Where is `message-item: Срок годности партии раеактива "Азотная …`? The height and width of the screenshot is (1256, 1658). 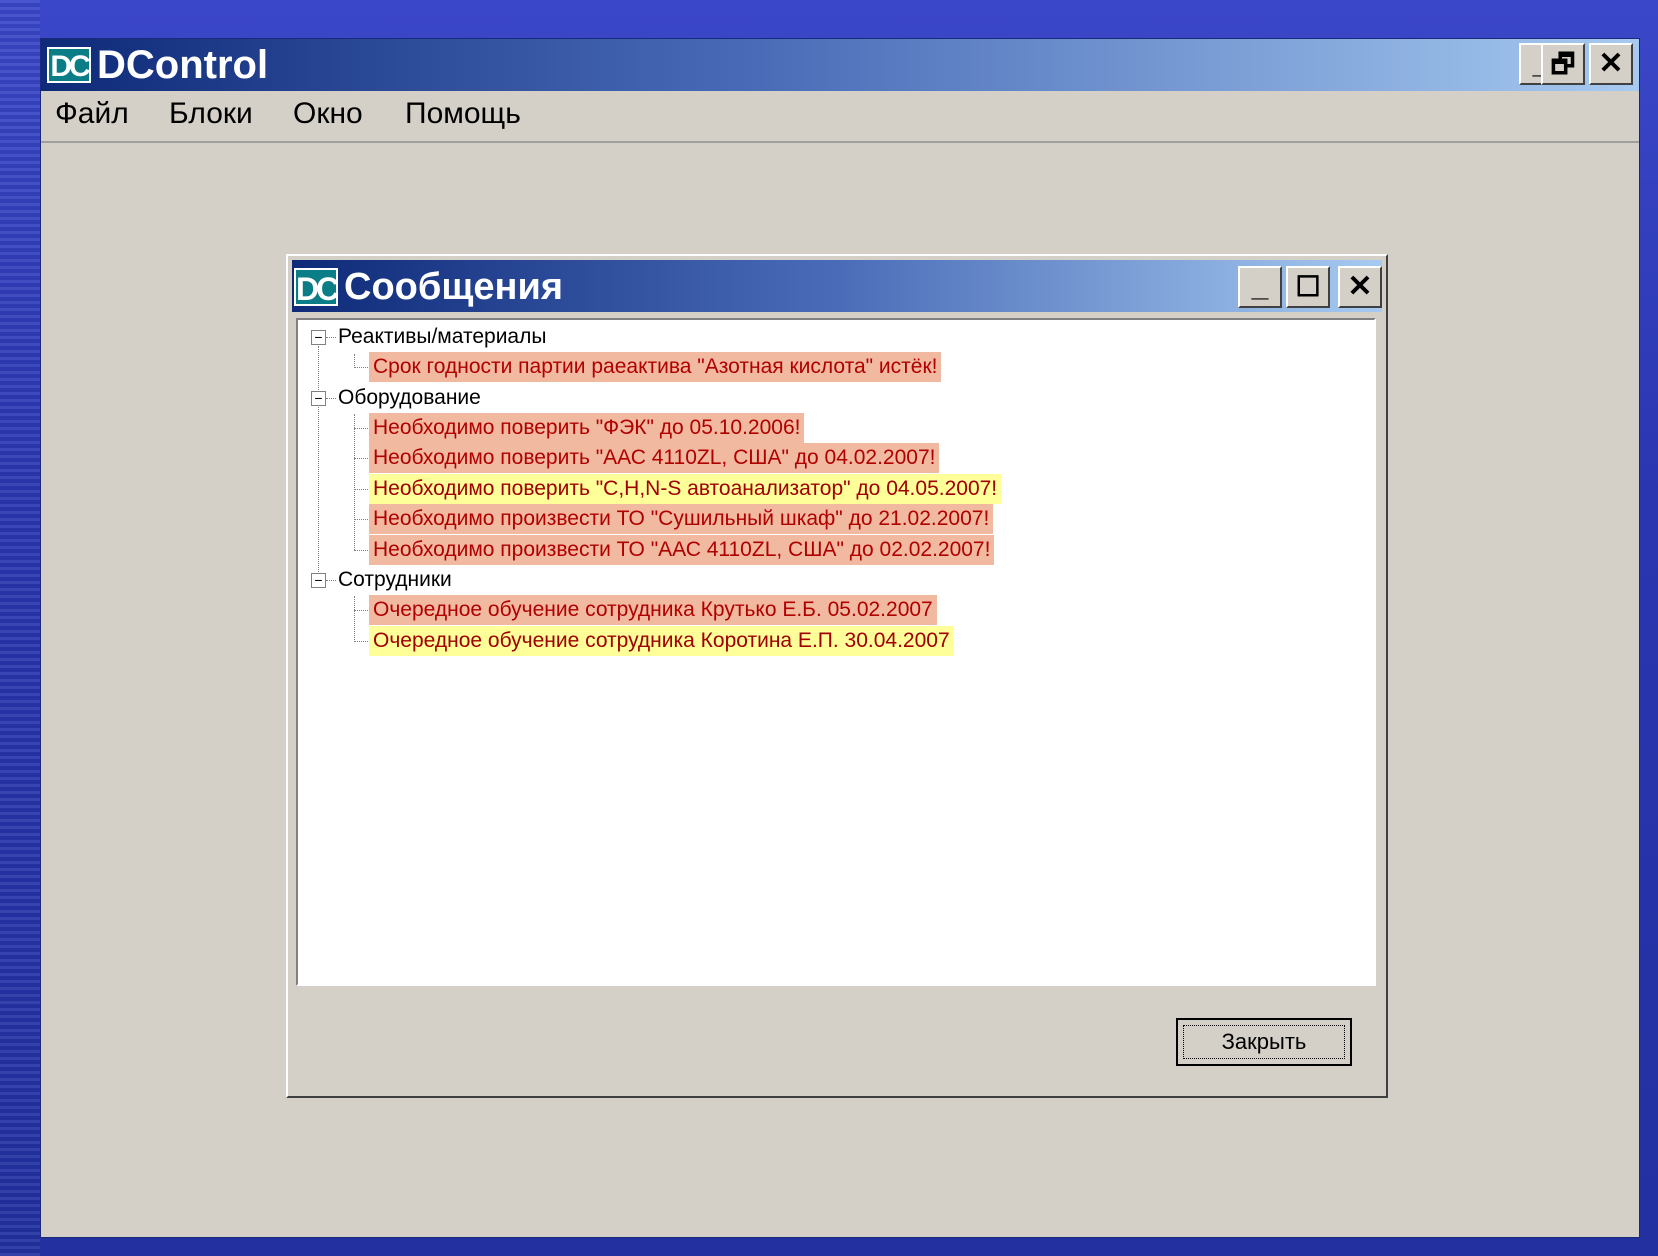 message-item: Срок годности партии раеактива "Азотная … is located at coordinates (655, 367).